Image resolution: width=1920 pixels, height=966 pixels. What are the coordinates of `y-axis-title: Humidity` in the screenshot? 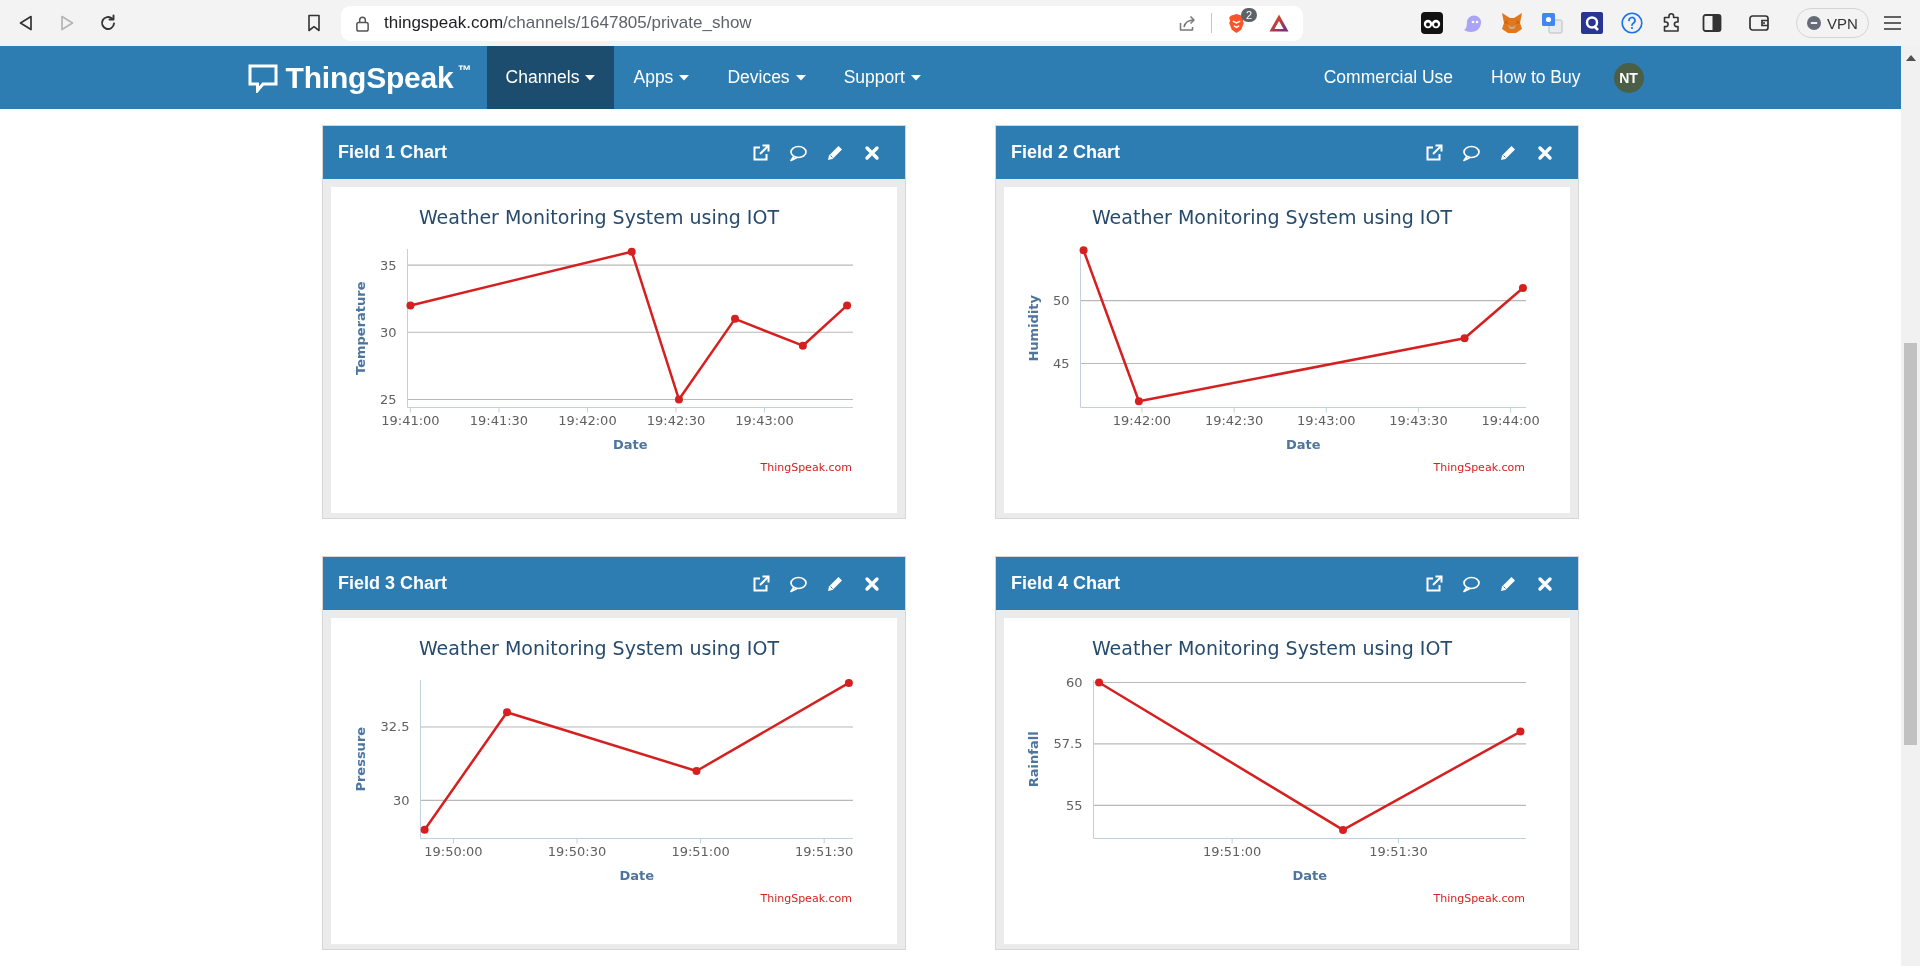 It's located at (1033, 328).